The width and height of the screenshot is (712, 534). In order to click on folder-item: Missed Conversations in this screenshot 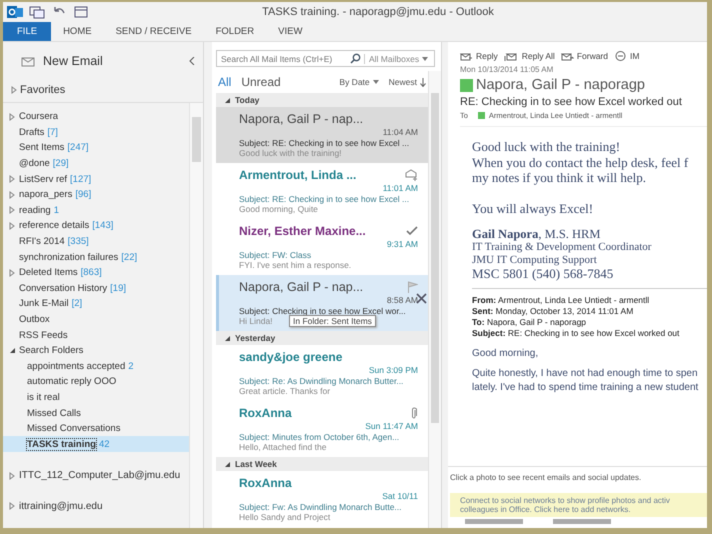, I will do `click(96, 428)`.